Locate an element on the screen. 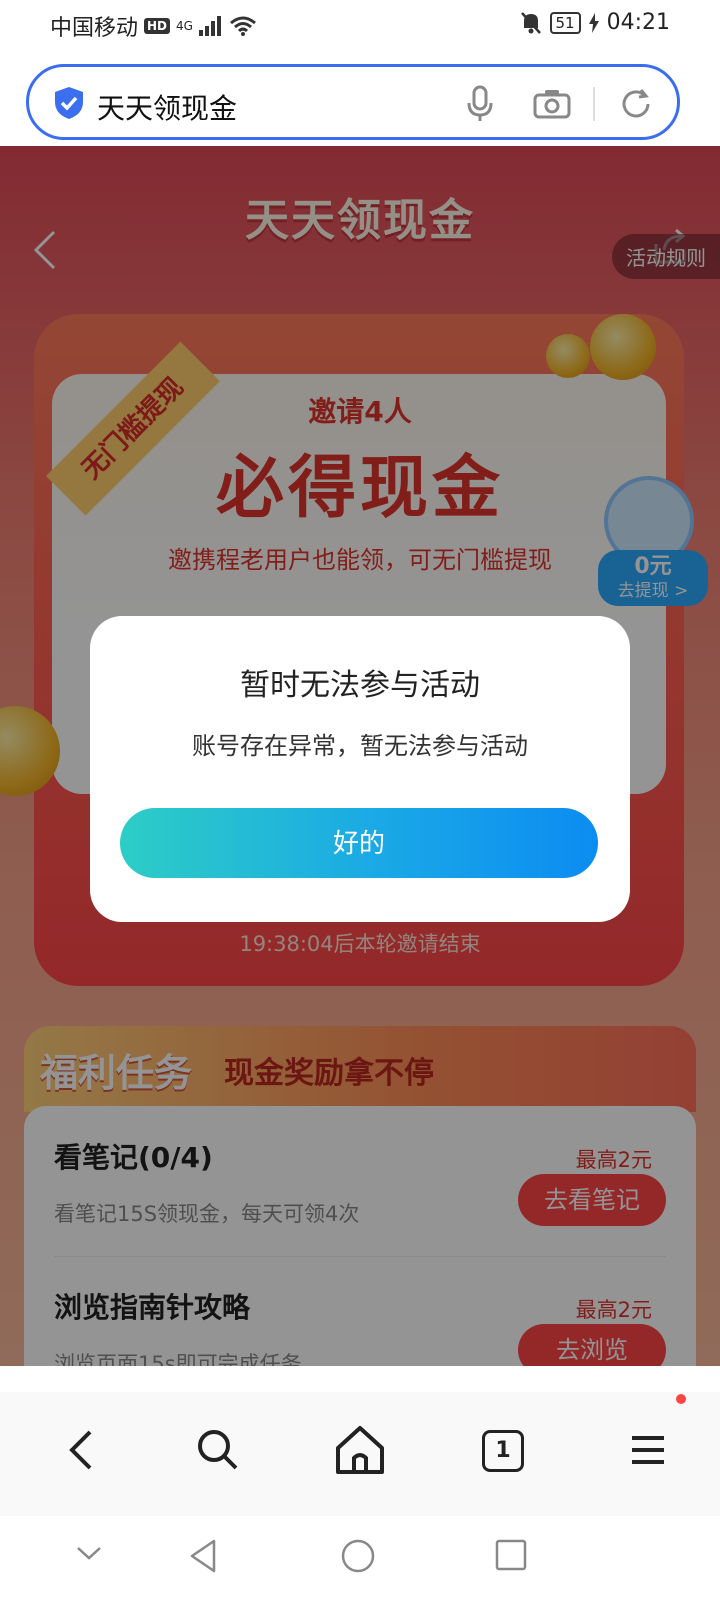 The image size is (720, 1600). hide-keyboard-icon is located at coordinates (89, 1553).